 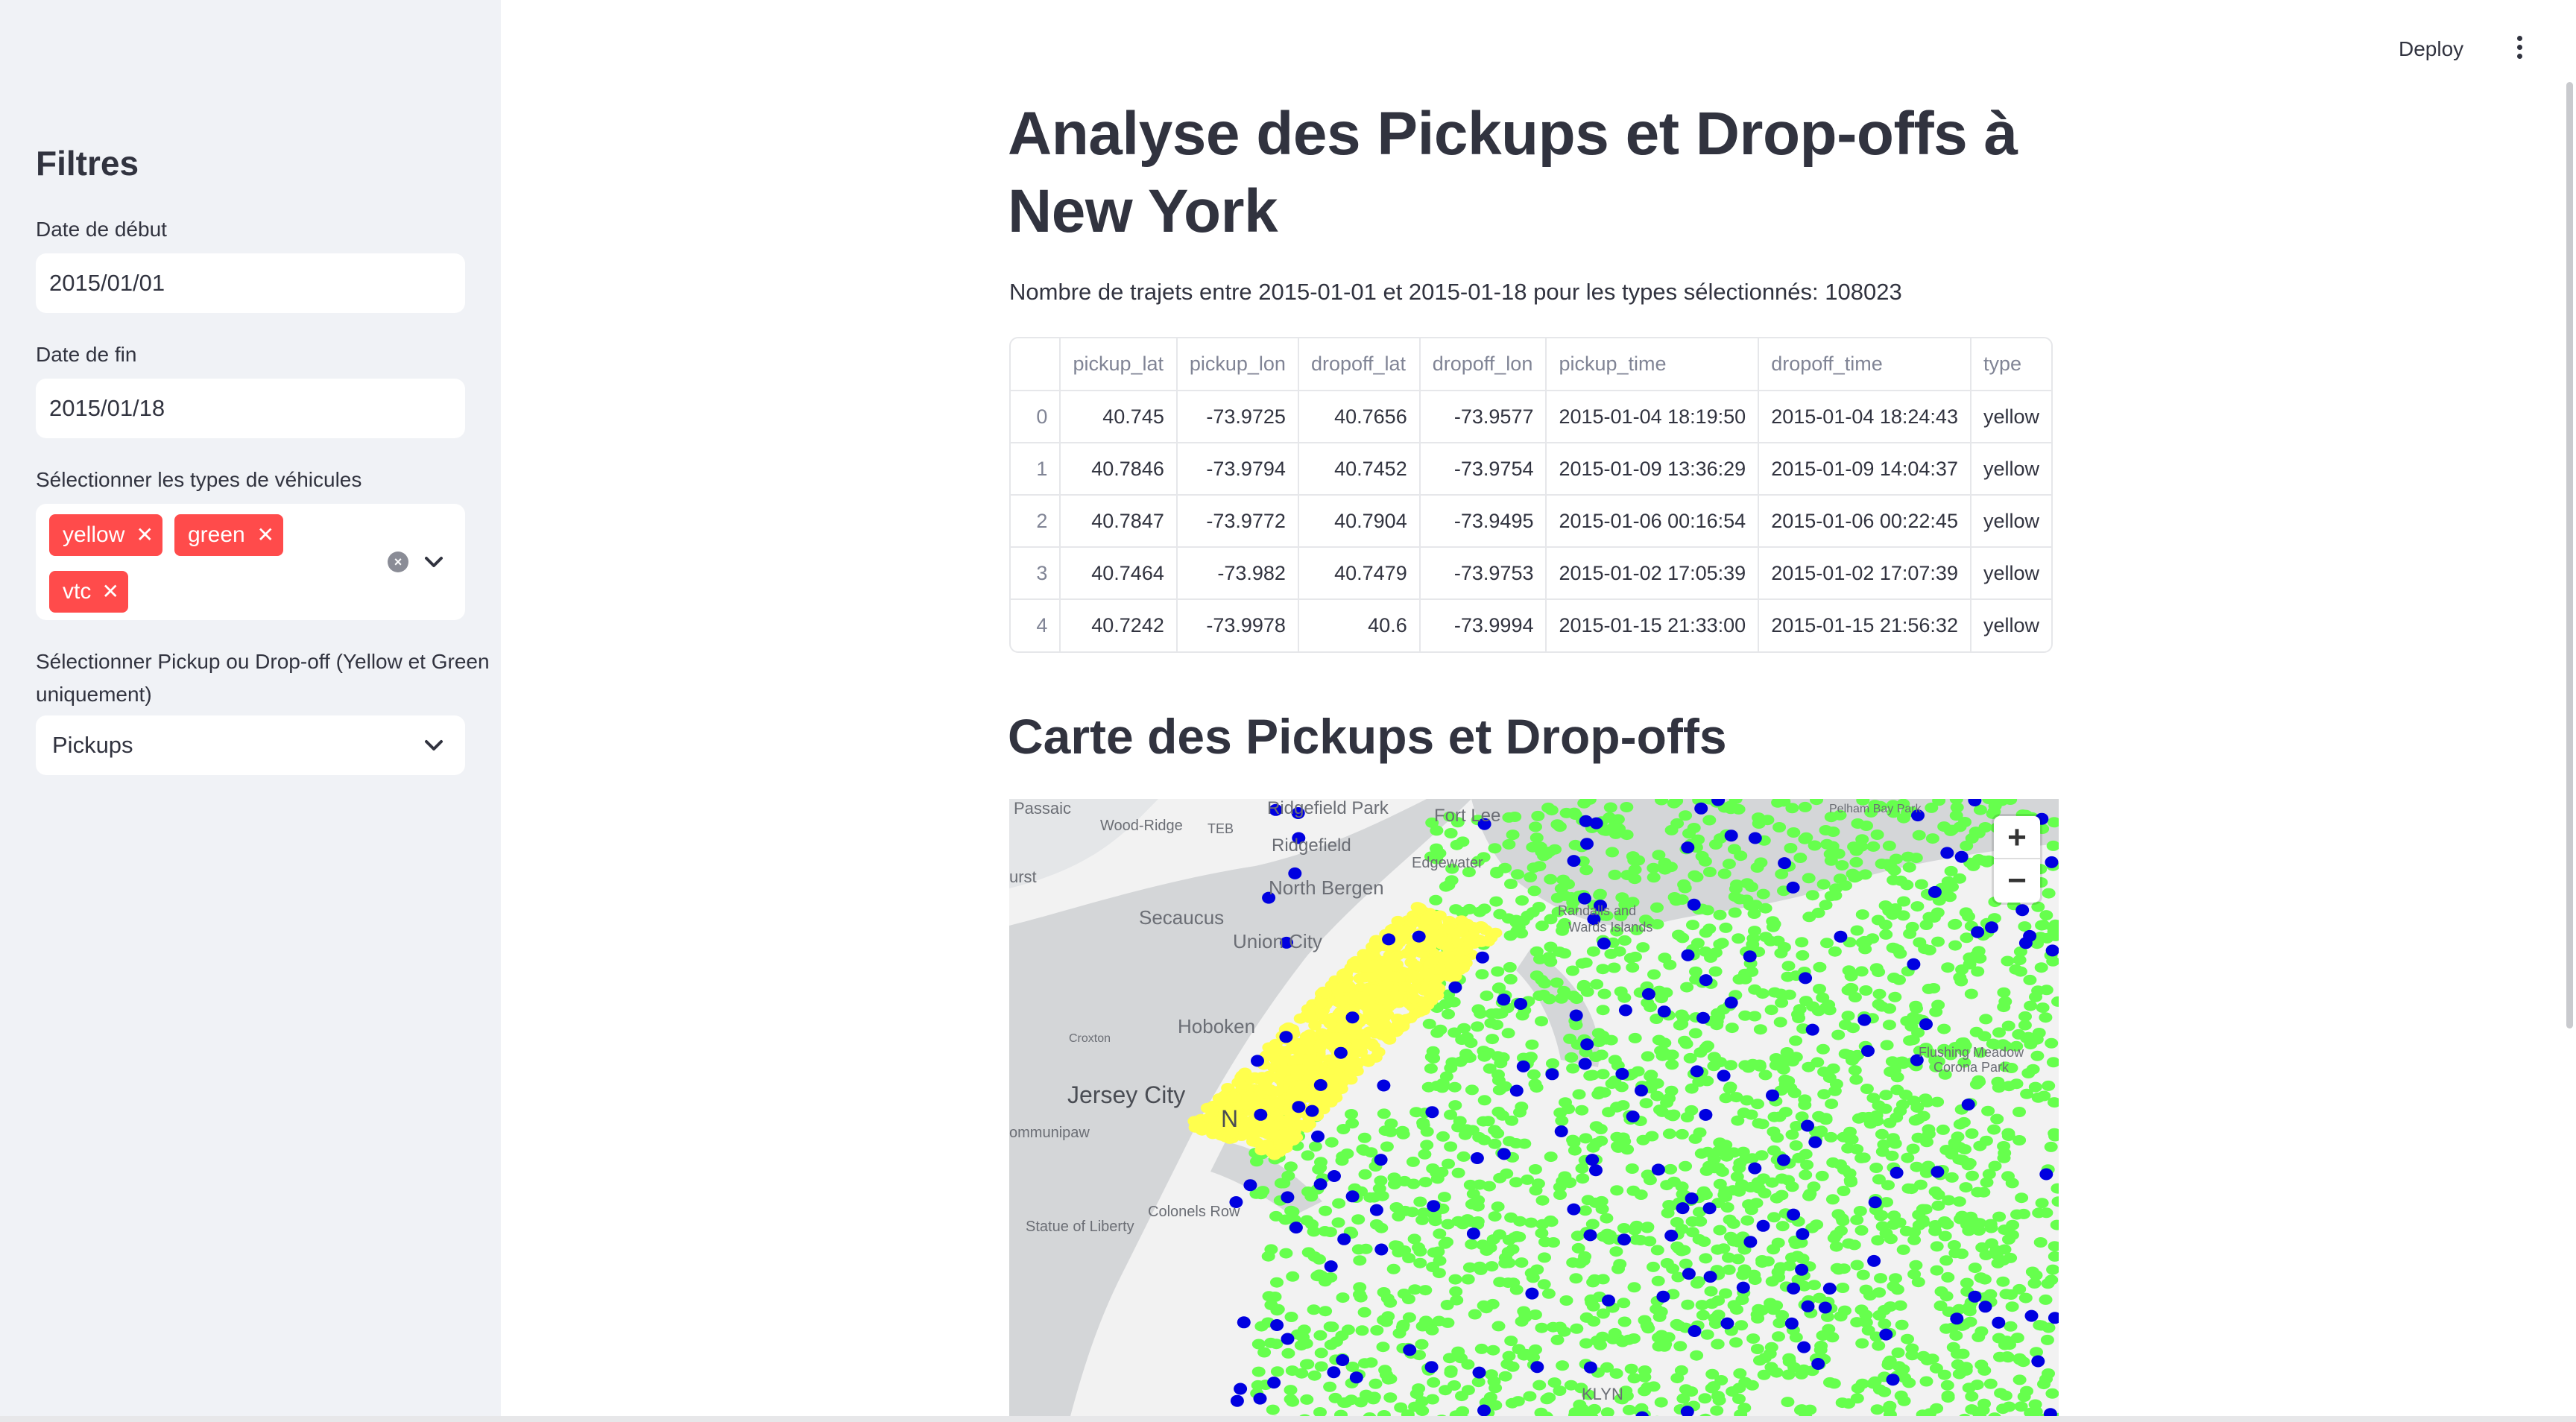 What do you see at coordinates (1119, 364) in the screenshot?
I see `column-header: pickup_lat` at bounding box center [1119, 364].